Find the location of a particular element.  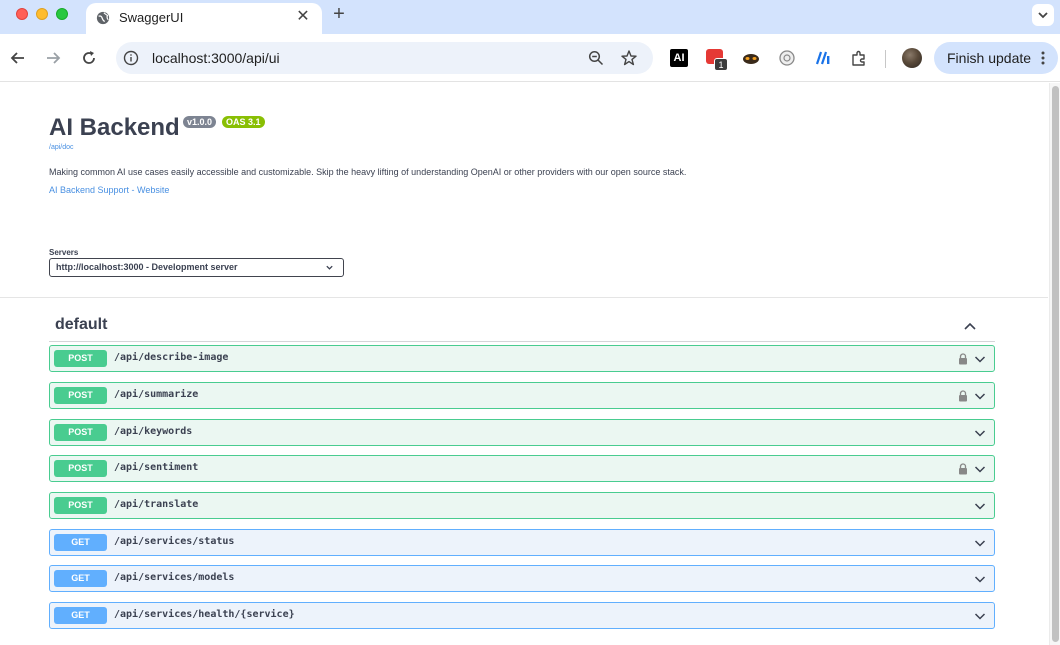

chevron-up-icon is located at coordinates (970, 326).